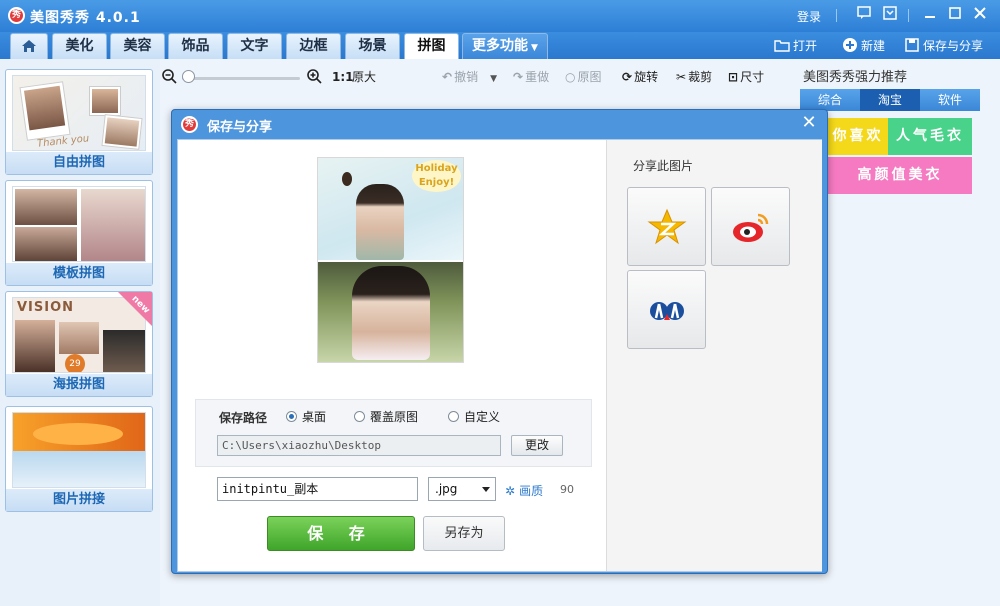  I want to click on qzone-star-icon, so click(667, 226).